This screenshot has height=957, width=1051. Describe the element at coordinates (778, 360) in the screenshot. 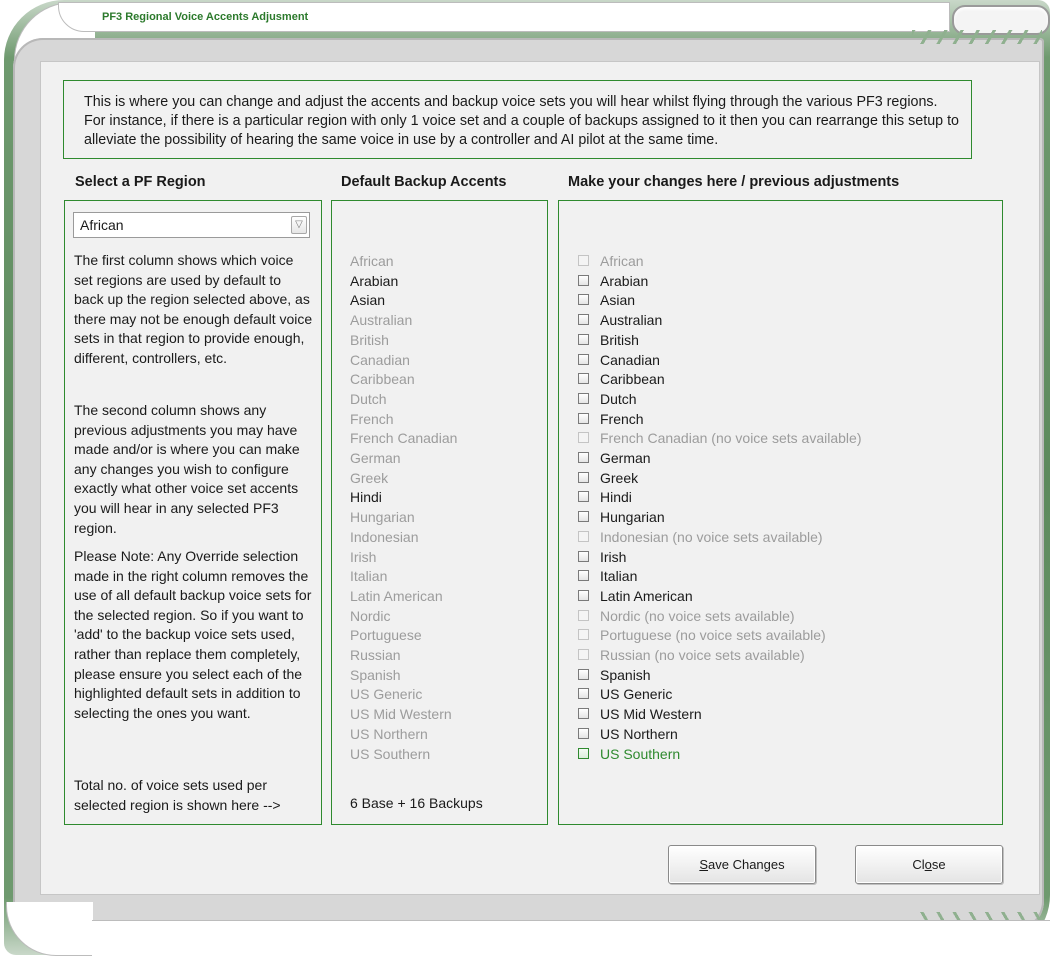

I see `override-checkbox-row: Canadian` at that location.